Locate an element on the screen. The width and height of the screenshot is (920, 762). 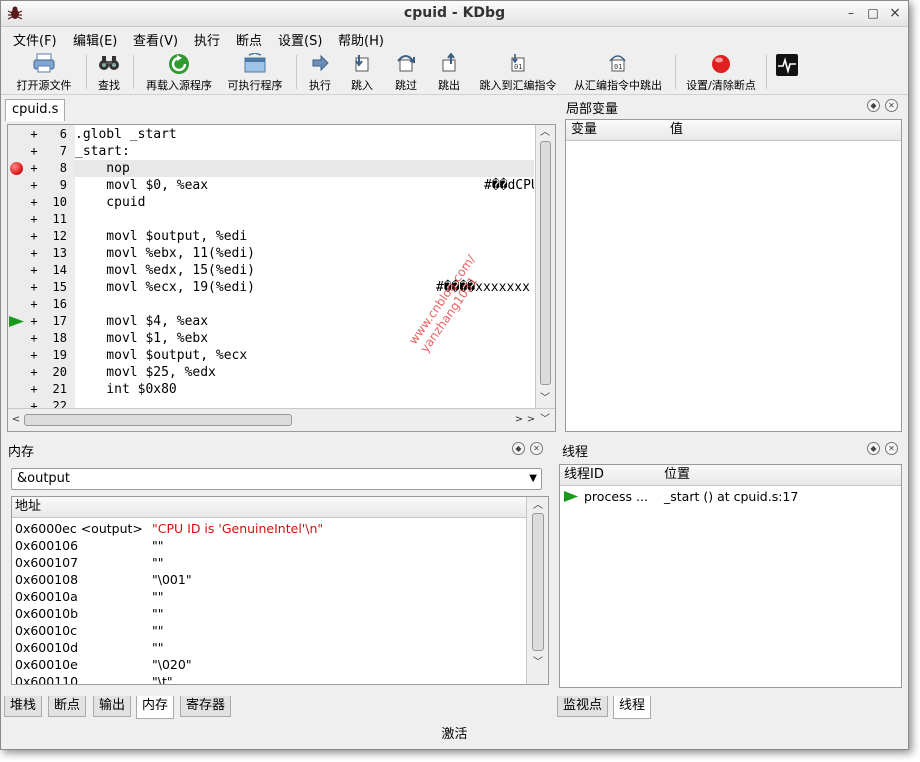
step-out-asm-button: 01 从汇编指令中跳出 is located at coordinates (618, 72).